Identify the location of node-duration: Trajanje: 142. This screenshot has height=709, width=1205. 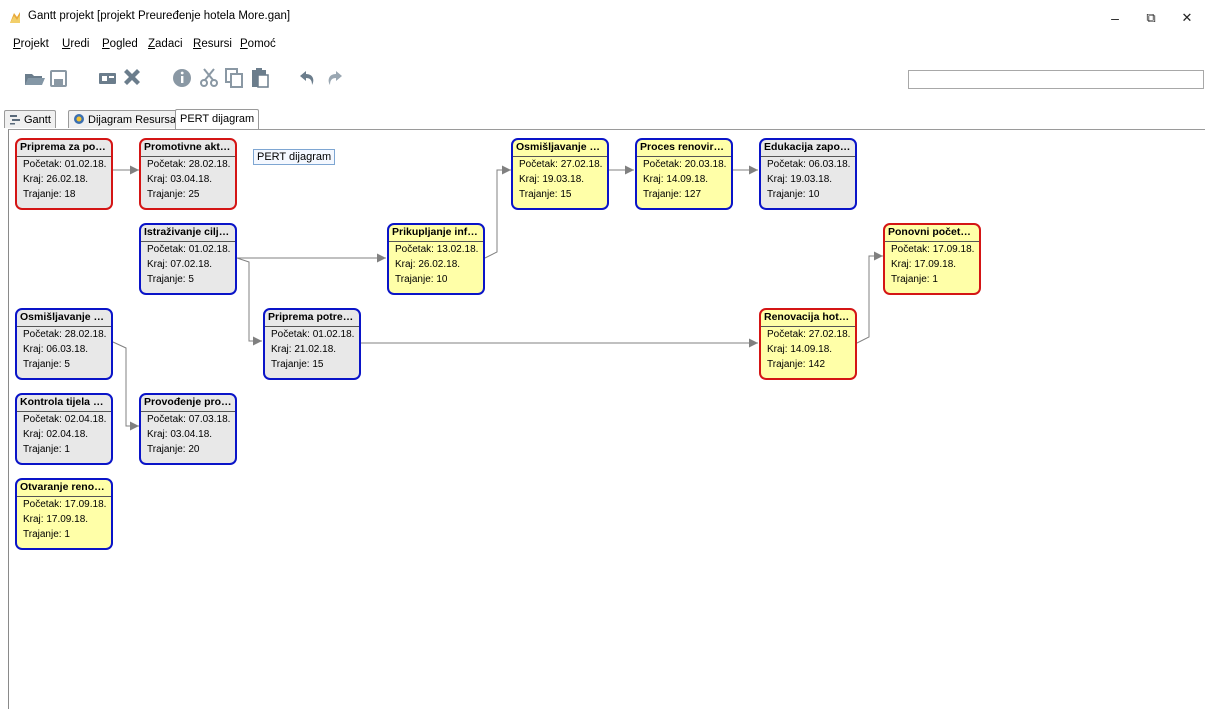
(796, 364).